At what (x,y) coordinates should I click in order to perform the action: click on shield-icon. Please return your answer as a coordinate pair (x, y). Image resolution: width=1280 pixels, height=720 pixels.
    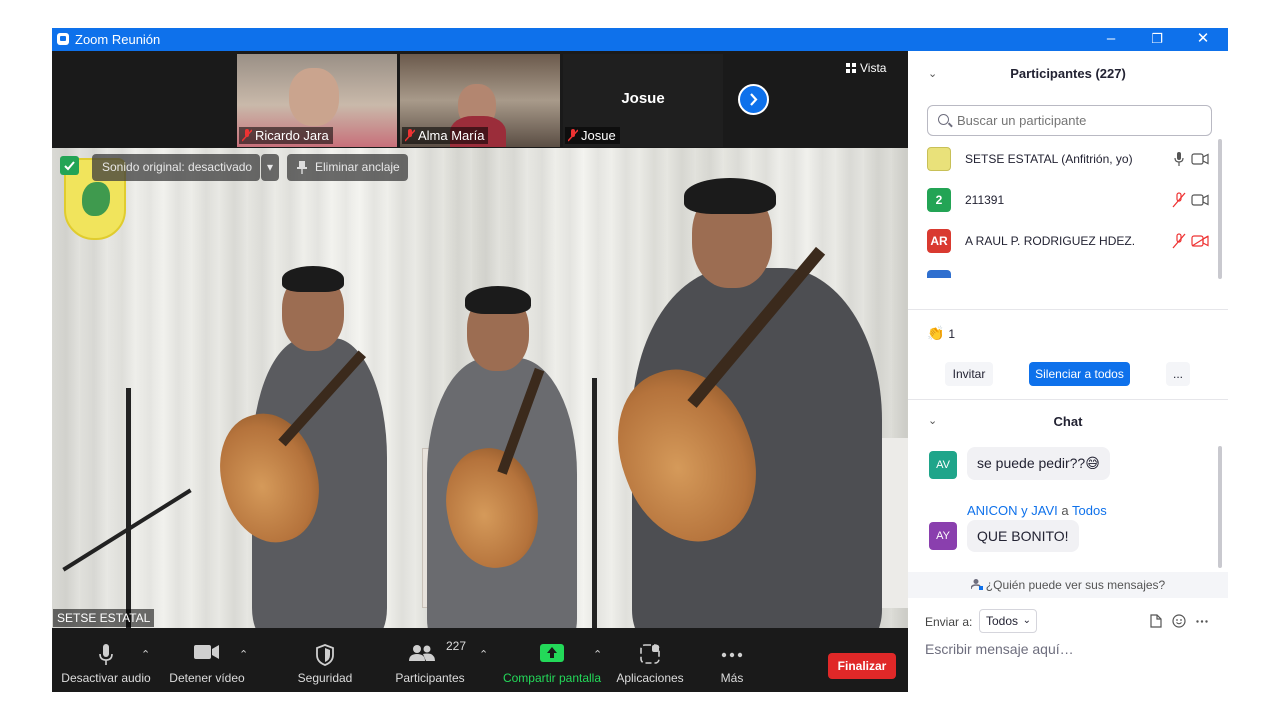
    Looking at the image, I should click on (69, 165).